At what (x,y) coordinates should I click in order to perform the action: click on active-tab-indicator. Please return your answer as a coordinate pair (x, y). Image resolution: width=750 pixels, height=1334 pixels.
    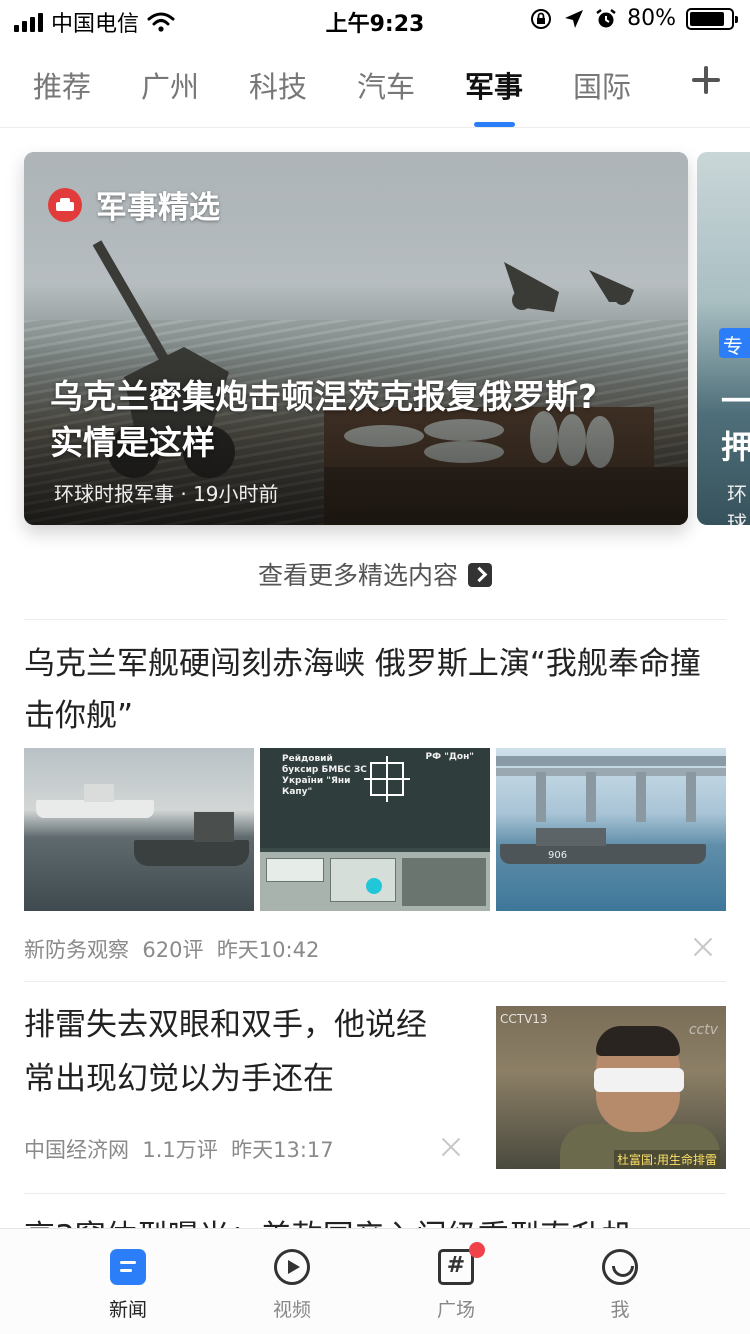
    Looking at the image, I should click on (494, 124).